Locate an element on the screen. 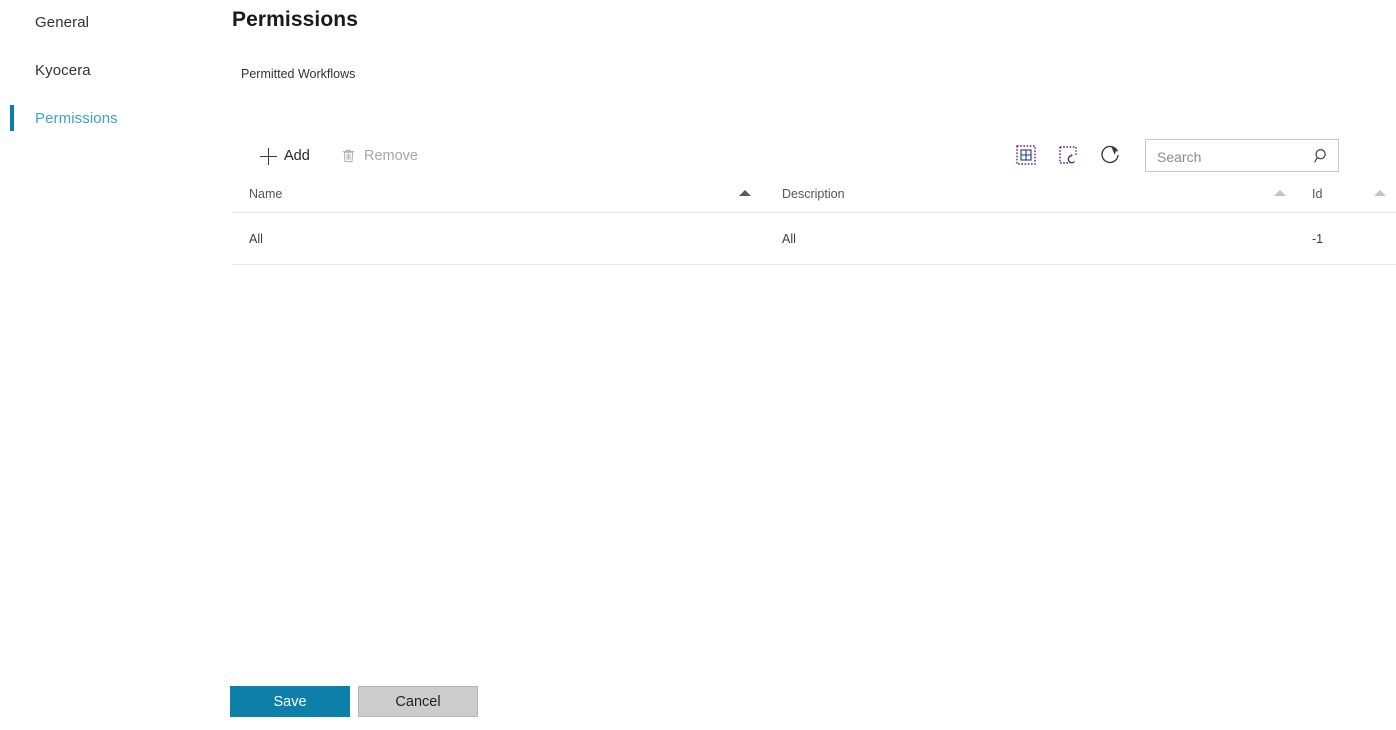 The width and height of the screenshot is (1396, 730). cell-description: All is located at coordinates (789, 238).